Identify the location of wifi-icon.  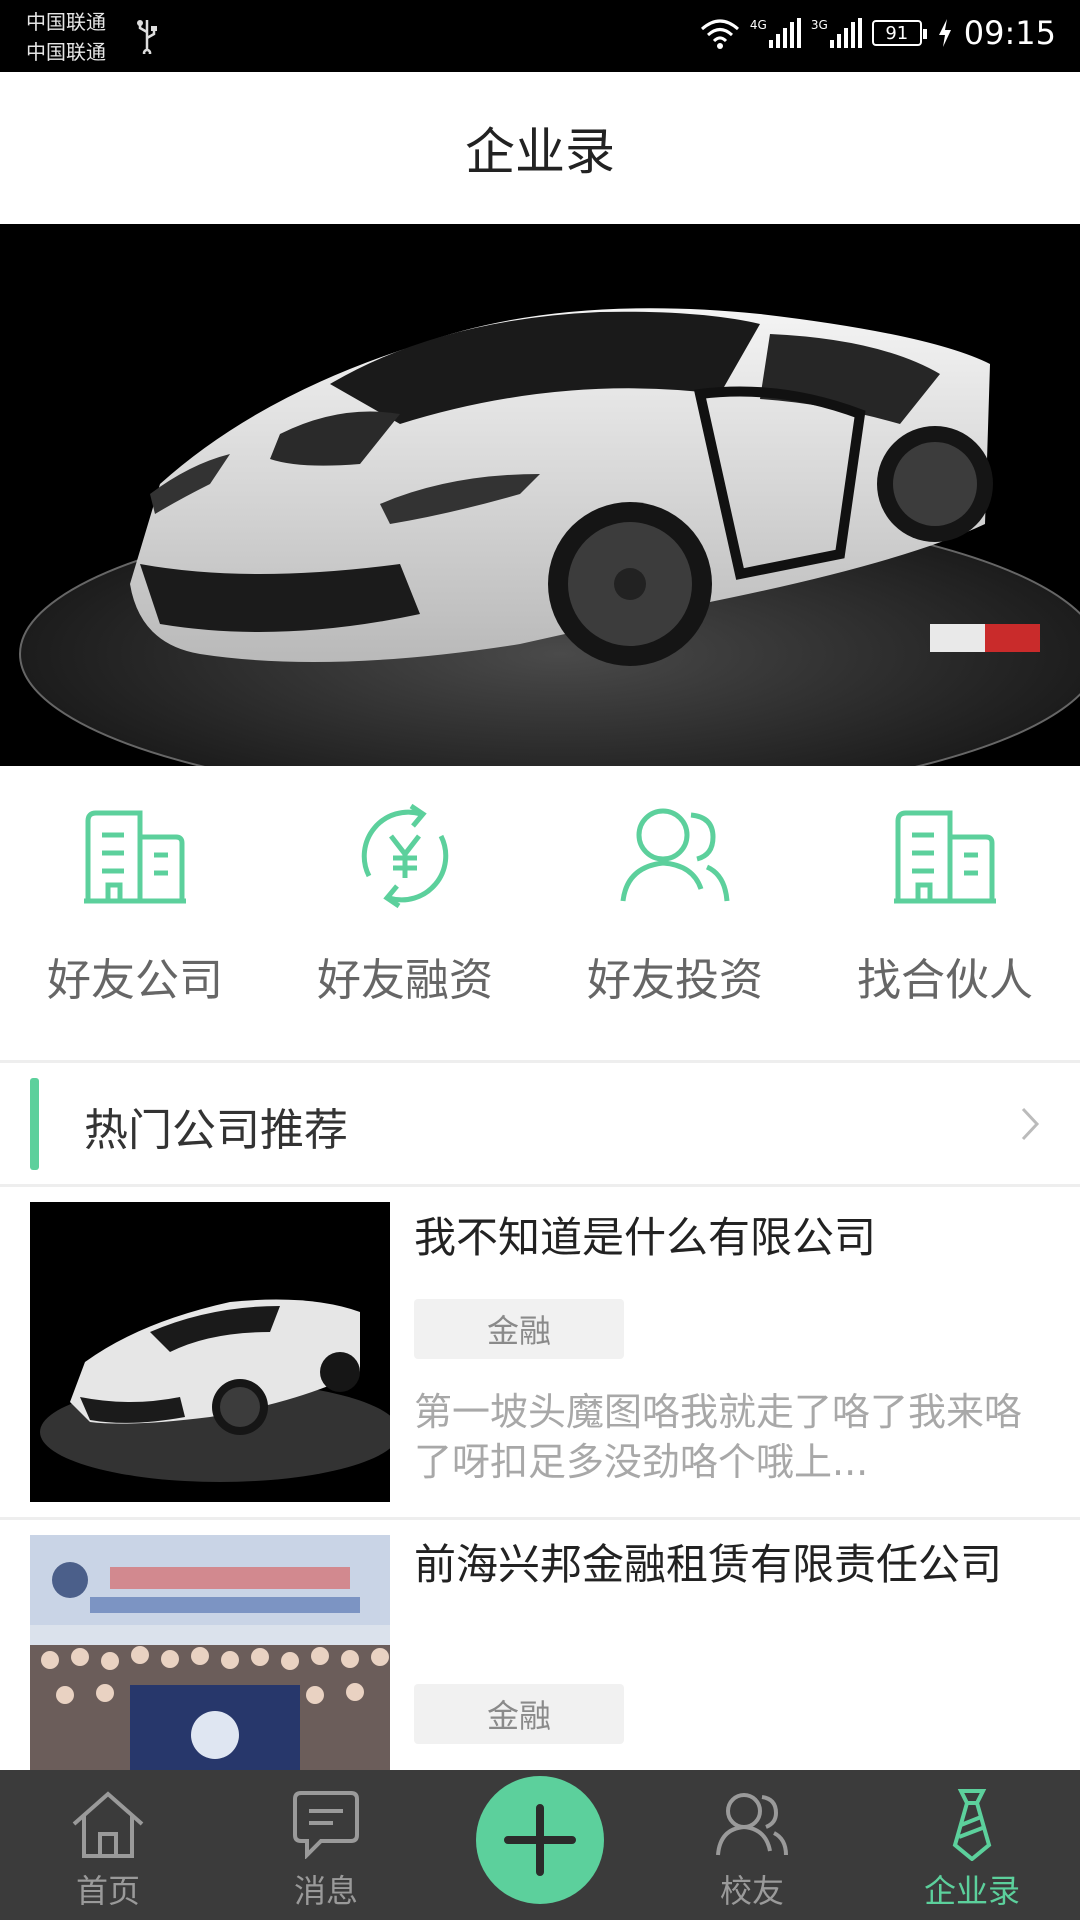
(719, 34).